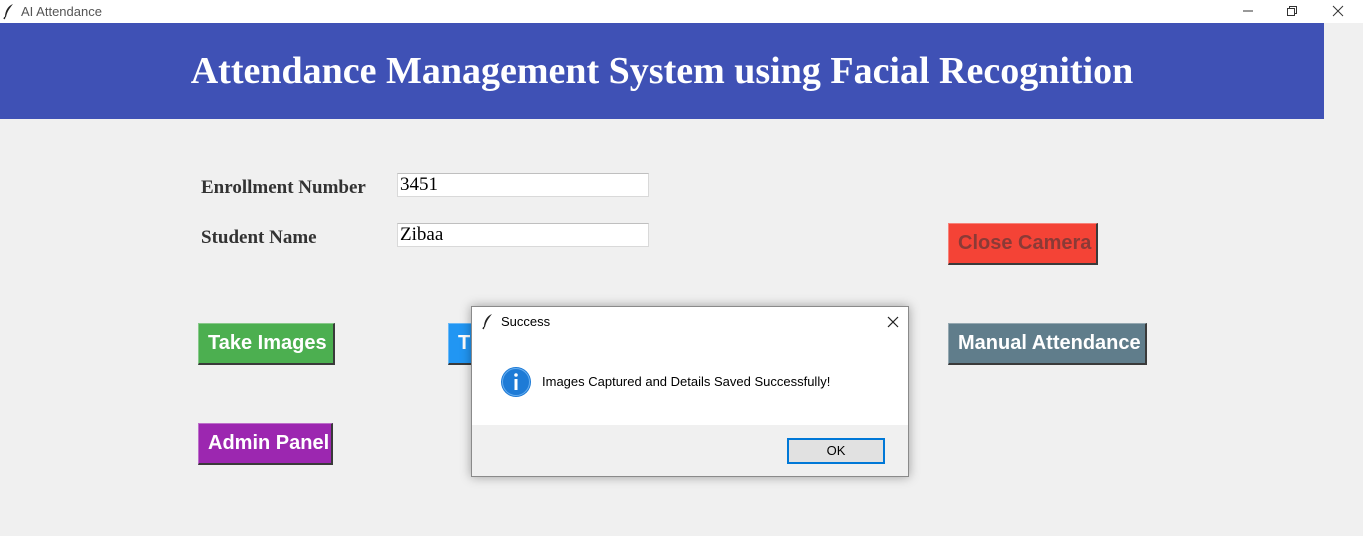 This screenshot has width=1363, height=536. I want to click on close-camera-button: Close Camera, so click(1023, 244).